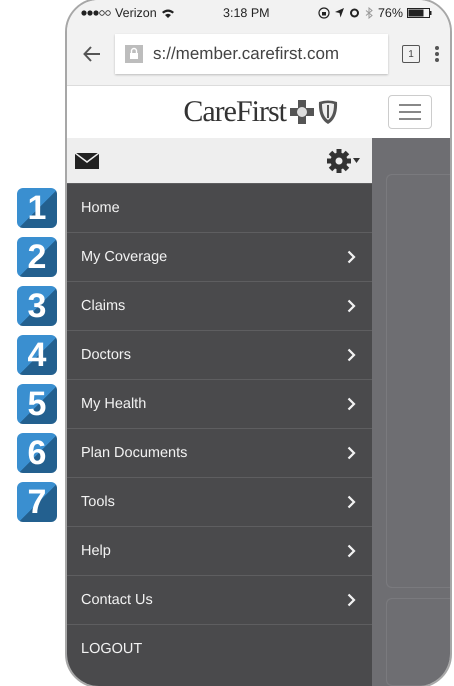  I want to click on shield-icon, so click(328, 112).